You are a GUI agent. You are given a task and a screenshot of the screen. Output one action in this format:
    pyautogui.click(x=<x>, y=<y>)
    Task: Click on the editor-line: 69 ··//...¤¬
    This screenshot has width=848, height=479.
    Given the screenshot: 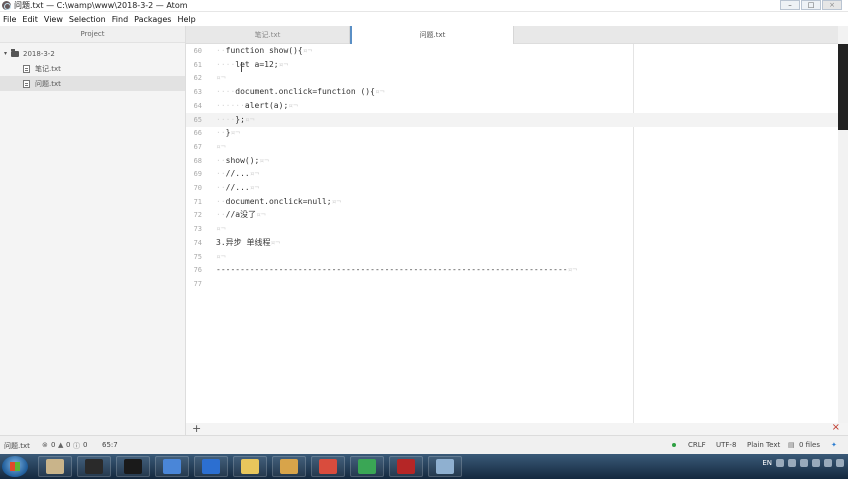 What is the action you would take?
    pyautogui.click(x=512, y=174)
    